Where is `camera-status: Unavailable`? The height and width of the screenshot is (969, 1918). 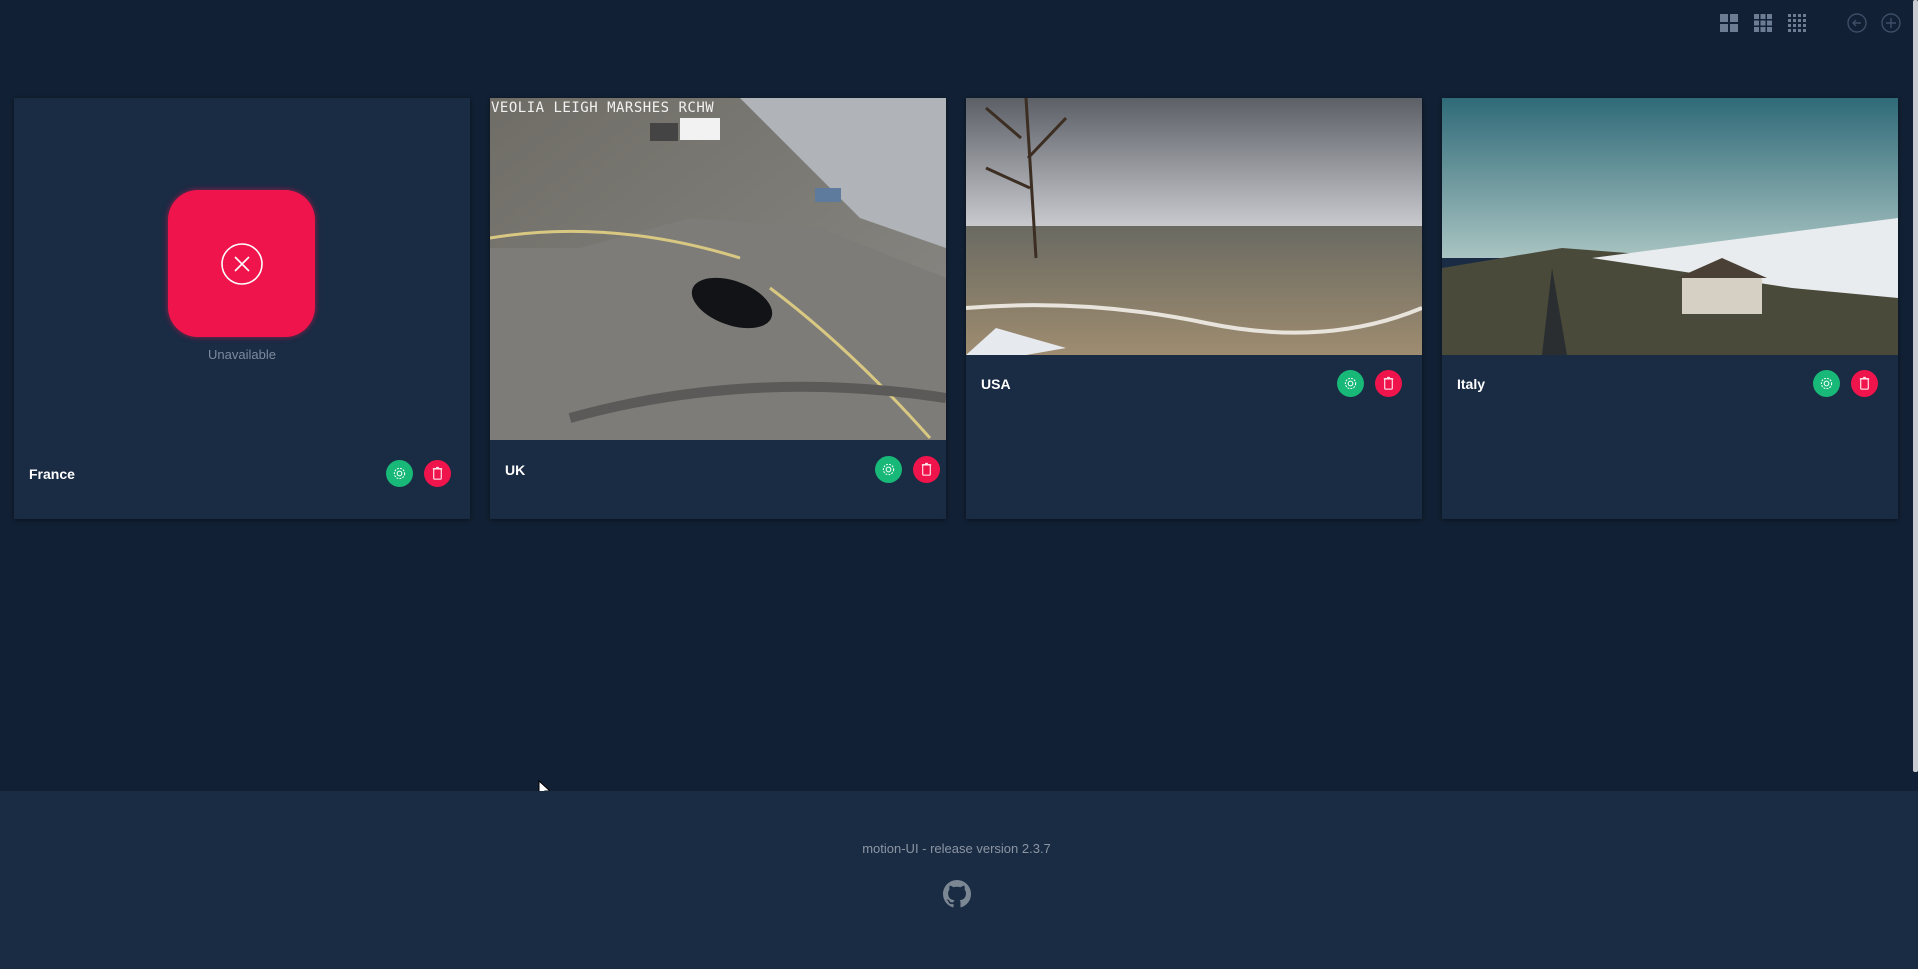
camera-status: Unavailable is located at coordinates (242, 354).